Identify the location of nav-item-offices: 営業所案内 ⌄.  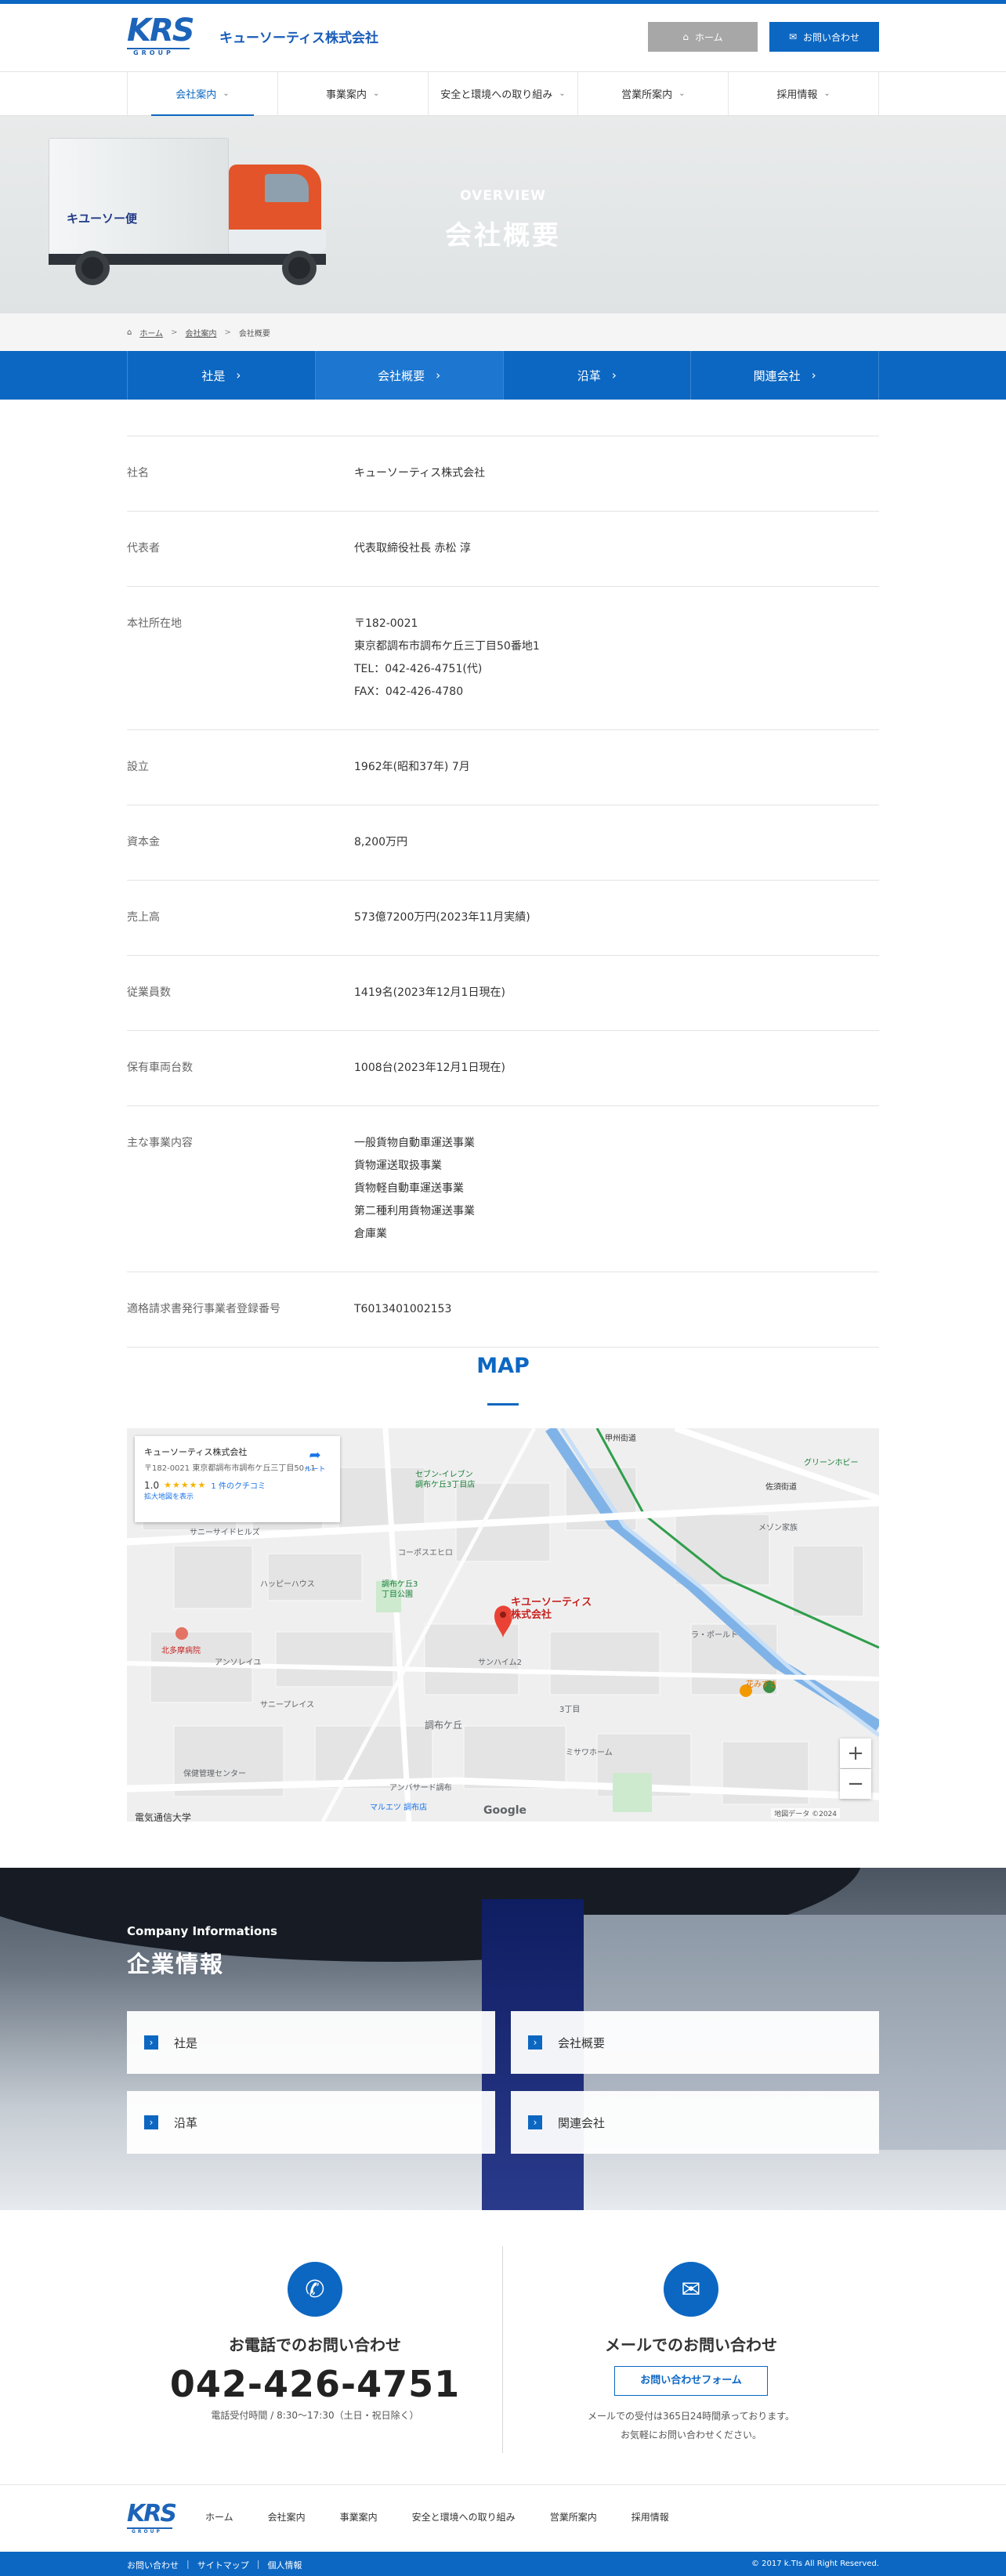
(652, 93).